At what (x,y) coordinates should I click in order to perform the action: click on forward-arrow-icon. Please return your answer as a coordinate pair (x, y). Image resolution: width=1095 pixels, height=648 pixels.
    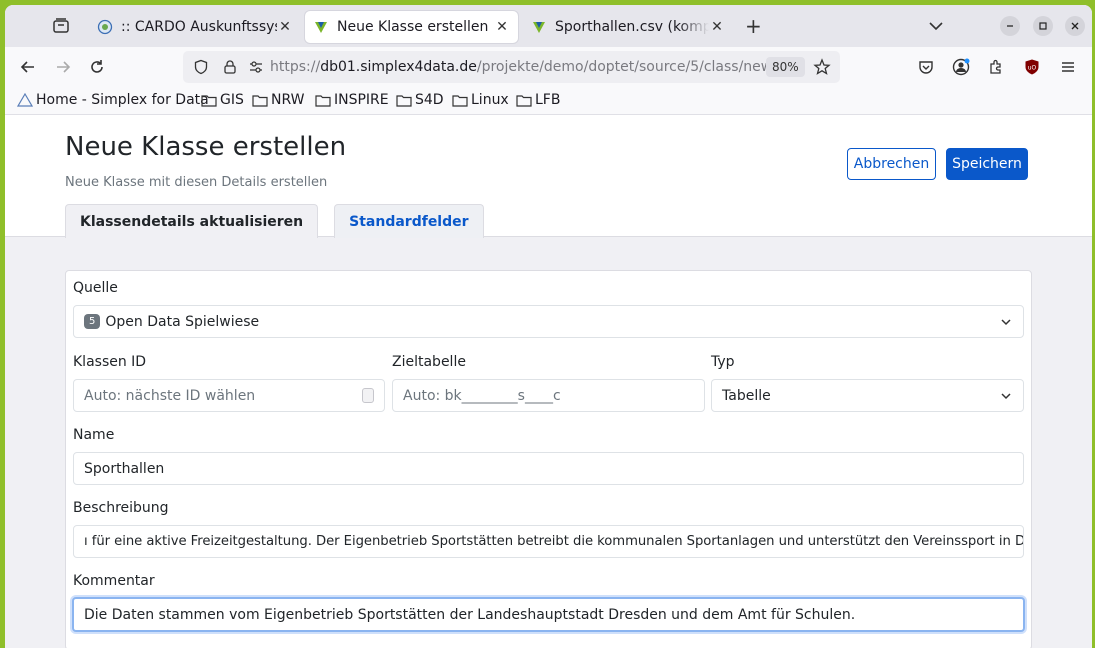
    Looking at the image, I should click on (63, 67).